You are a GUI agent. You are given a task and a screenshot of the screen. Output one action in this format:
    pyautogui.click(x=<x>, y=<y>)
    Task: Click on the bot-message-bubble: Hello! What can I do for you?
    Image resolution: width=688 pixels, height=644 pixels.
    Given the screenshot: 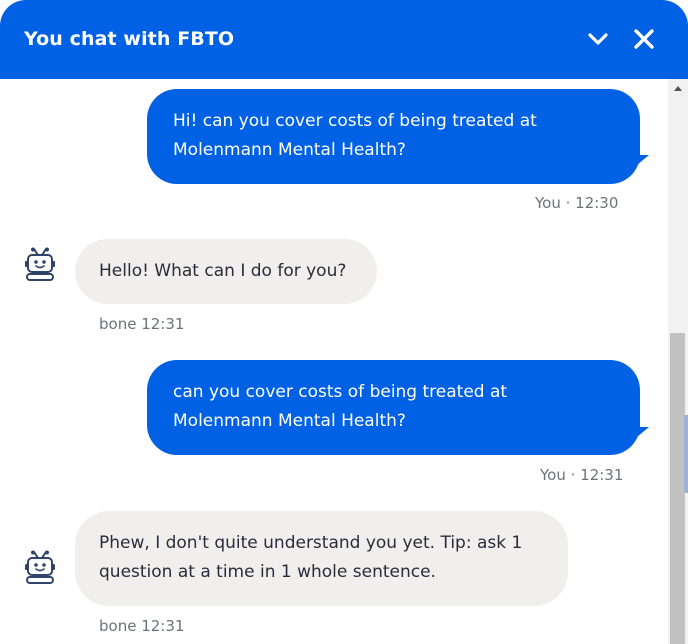 What is the action you would take?
    pyautogui.click(x=226, y=271)
    